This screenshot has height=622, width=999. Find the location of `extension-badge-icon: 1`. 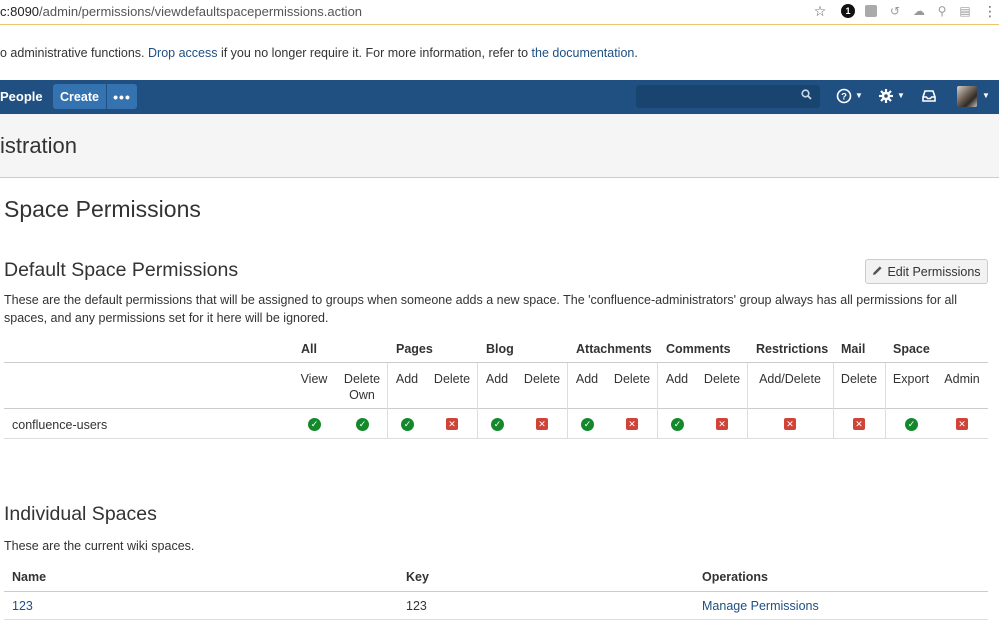

extension-badge-icon: 1 is located at coordinates (848, 11).